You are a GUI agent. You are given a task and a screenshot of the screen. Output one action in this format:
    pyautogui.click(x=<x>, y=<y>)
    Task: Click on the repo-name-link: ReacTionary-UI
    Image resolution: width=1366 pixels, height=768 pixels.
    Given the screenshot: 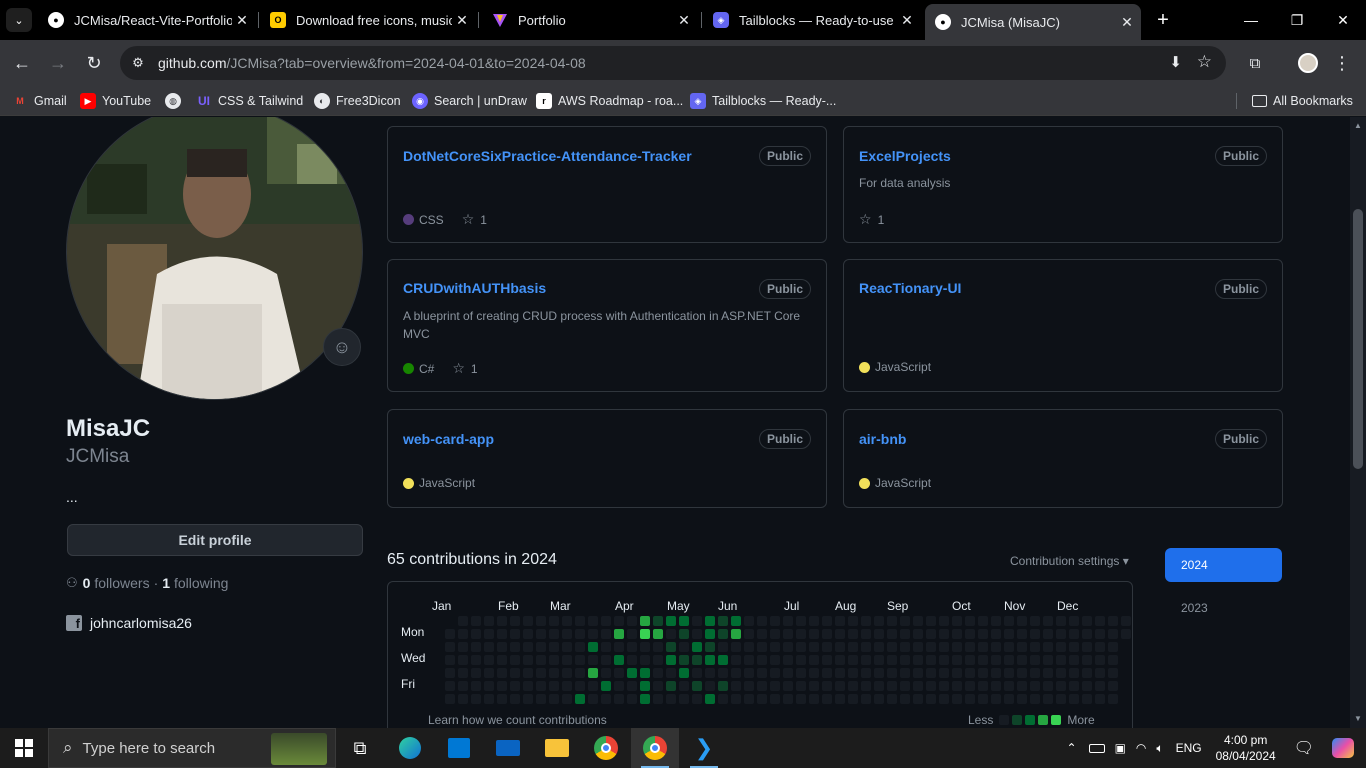 What is the action you would take?
    pyautogui.click(x=910, y=288)
    